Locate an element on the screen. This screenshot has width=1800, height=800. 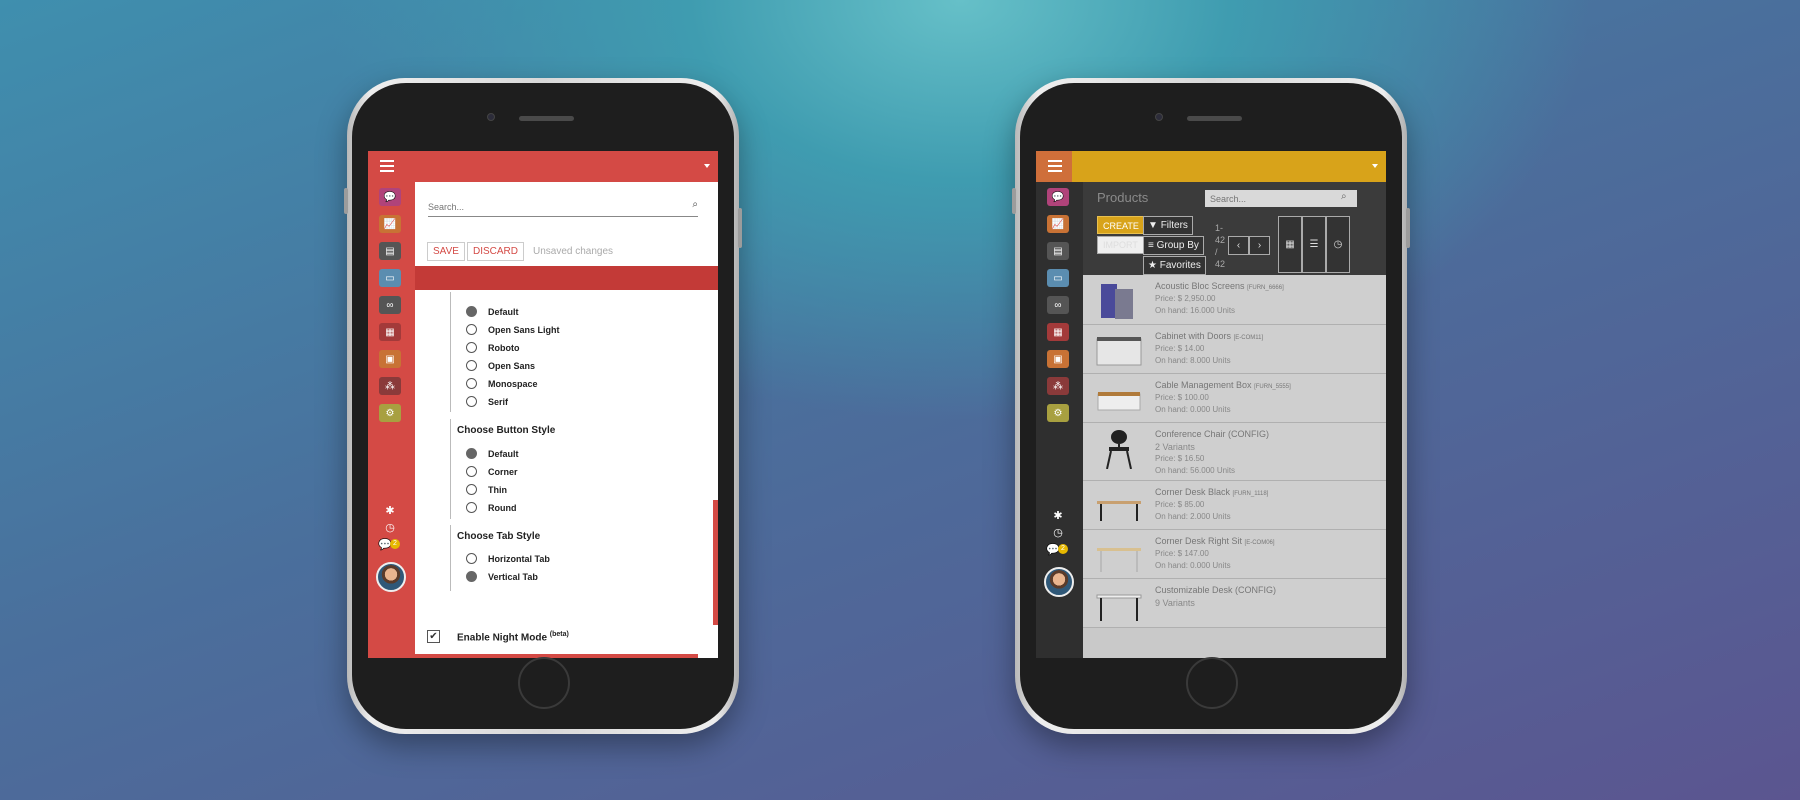
button-style-radio-thin is located at coordinates (471, 489).